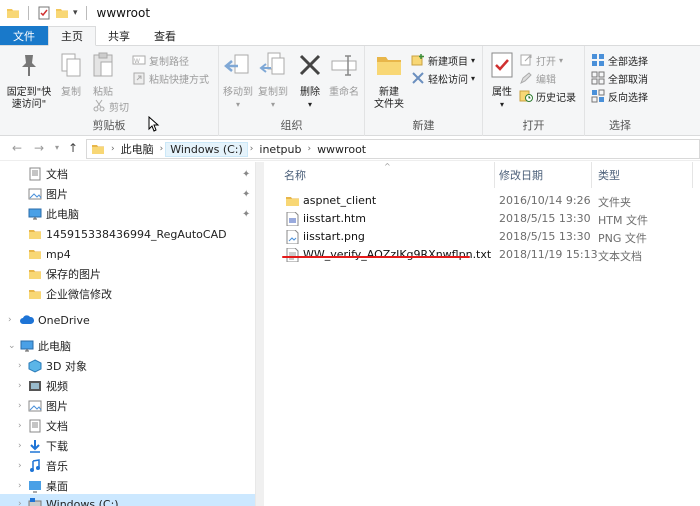 This screenshot has width=700, height=506. What do you see at coordinates (127, 366) in the screenshot?
I see `nav-item-3d-objects: › 3D 对象` at bounding box center [127, 366].